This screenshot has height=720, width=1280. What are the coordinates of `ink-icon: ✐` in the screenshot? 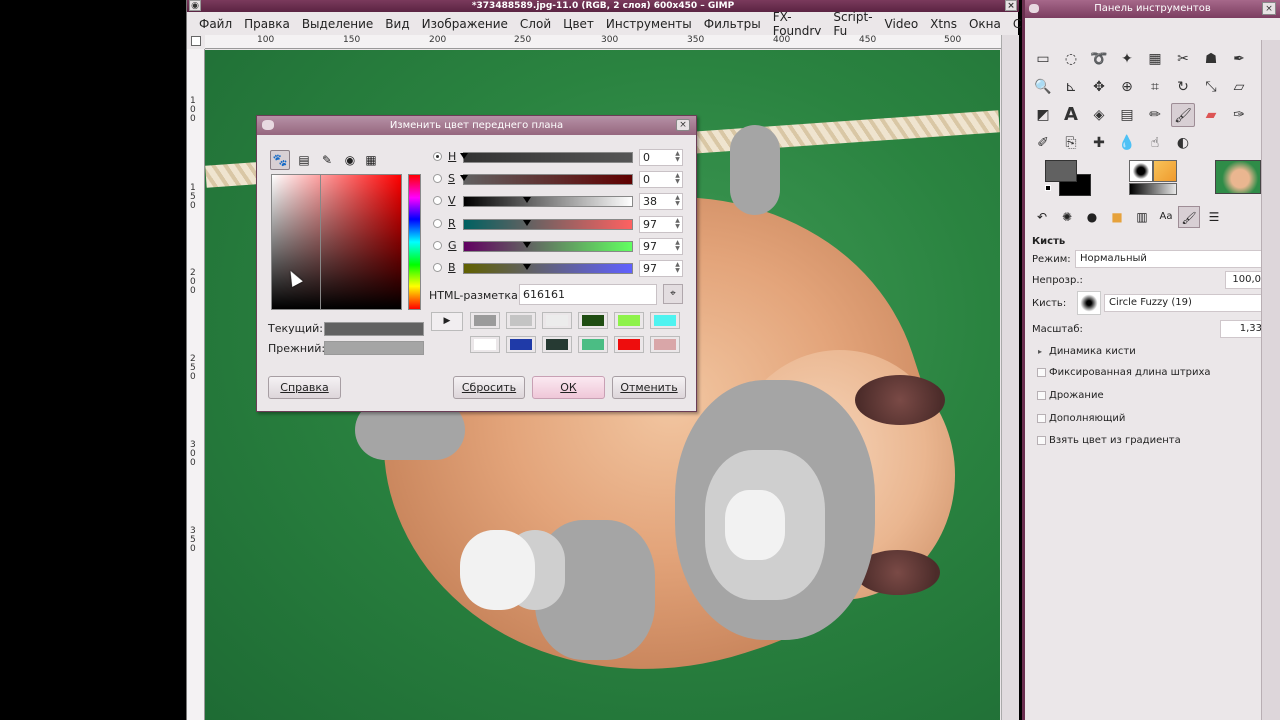 It's located at (1043, 143).